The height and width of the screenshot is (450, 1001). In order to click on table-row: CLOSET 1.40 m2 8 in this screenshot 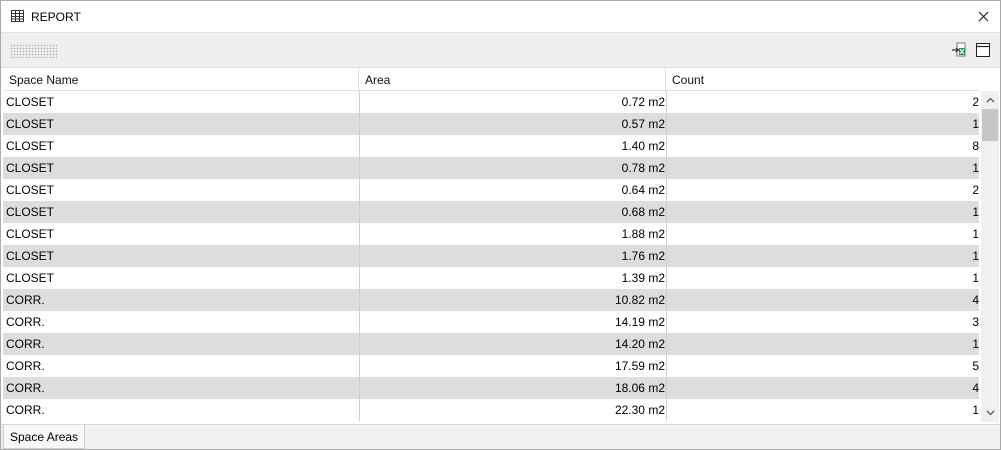, I will do `click(491, 146)`.